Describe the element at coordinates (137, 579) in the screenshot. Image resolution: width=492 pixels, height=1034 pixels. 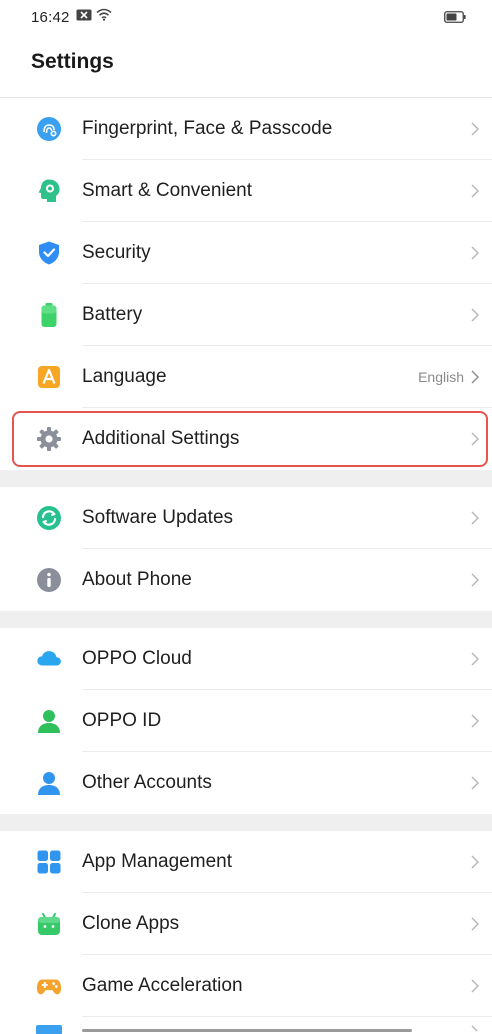
I see `settings-item-label: About Phone` at that location.